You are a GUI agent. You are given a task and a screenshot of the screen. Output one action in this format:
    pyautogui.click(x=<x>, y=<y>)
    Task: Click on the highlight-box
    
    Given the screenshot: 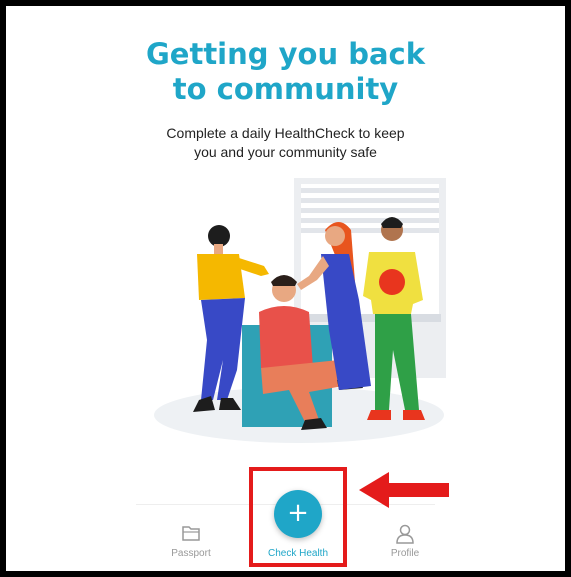 What is the action you would take?
    pyautogui.click(x=298, y=517)
    